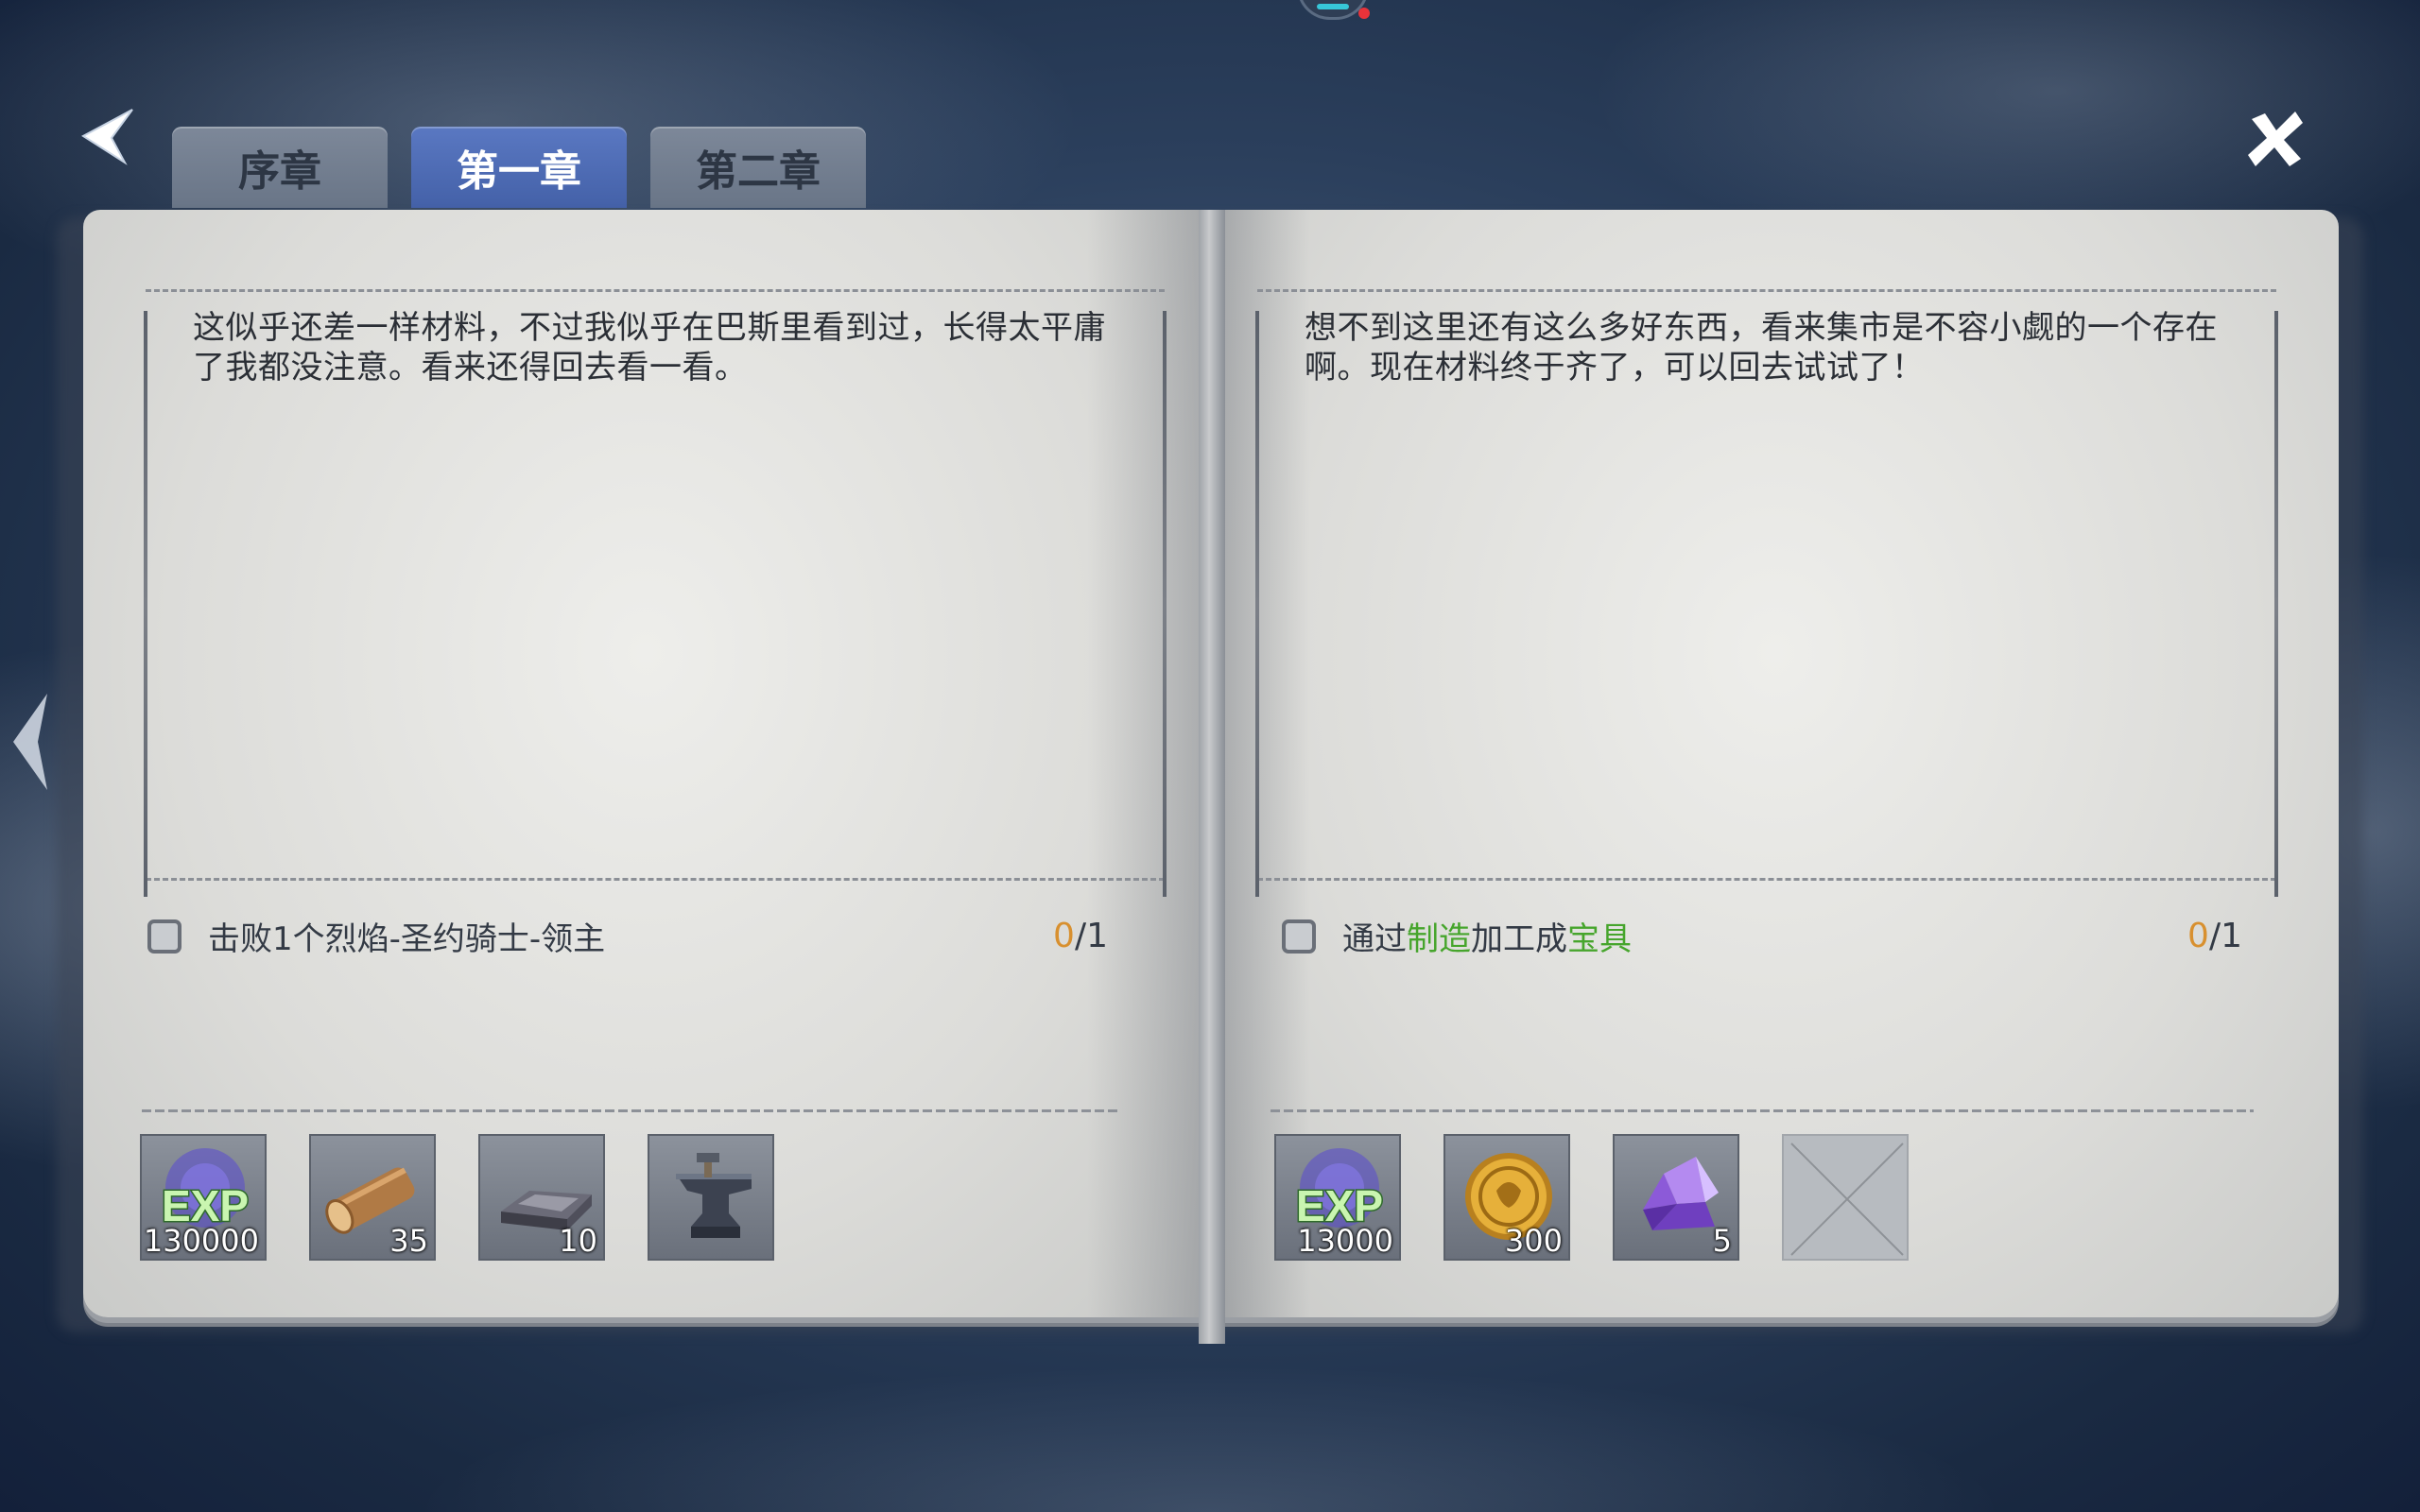  I want to click on reward-slot-ingot: 10, so click(541, 1197).